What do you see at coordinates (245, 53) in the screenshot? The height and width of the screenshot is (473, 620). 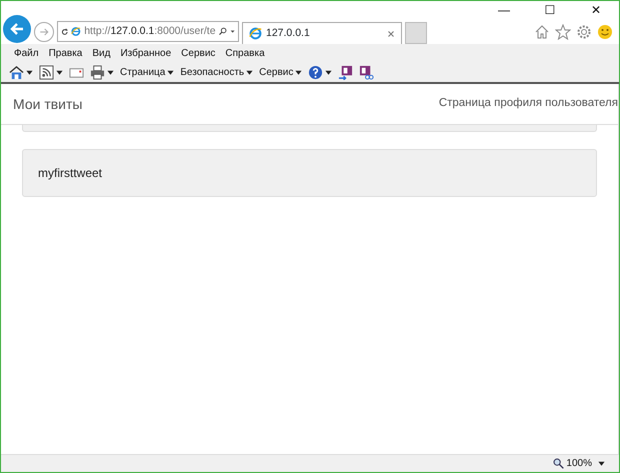 I see `menu-item: Справка` at bounding box center [245, 53].